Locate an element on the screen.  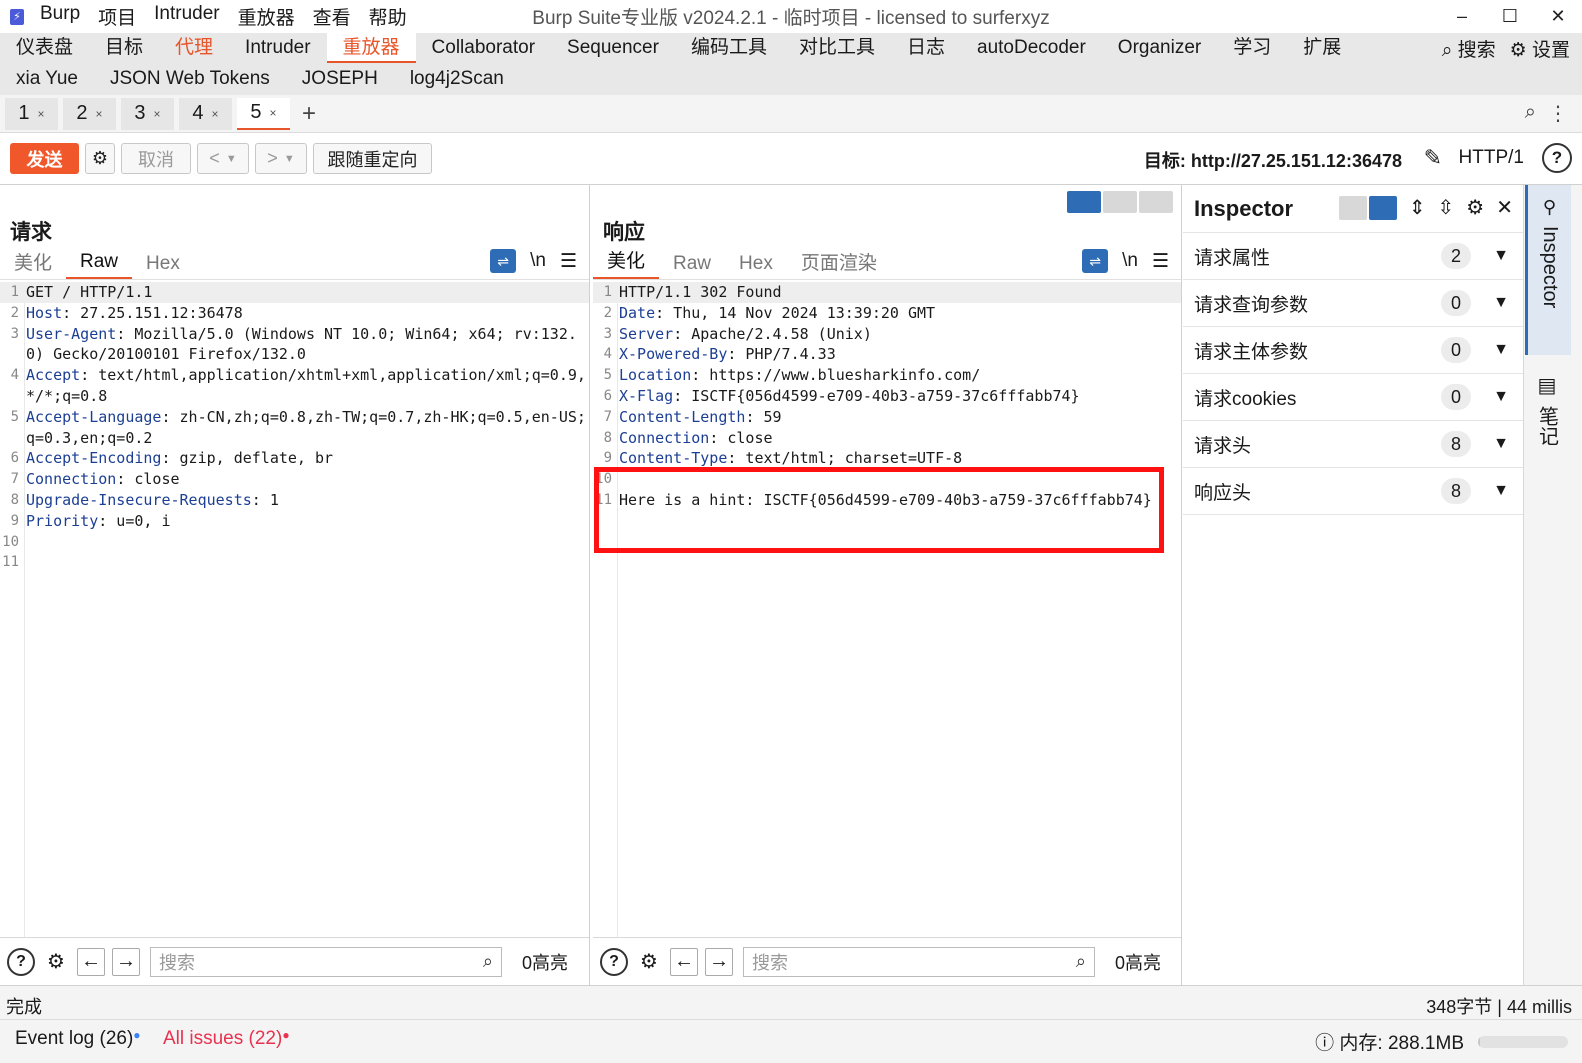
minimize-button: – is located at coordinates (1462, 16).